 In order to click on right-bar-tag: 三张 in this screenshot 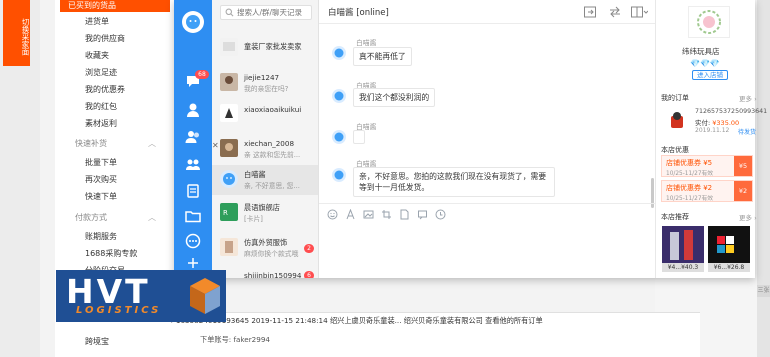, I will do `click(763, 291)`.